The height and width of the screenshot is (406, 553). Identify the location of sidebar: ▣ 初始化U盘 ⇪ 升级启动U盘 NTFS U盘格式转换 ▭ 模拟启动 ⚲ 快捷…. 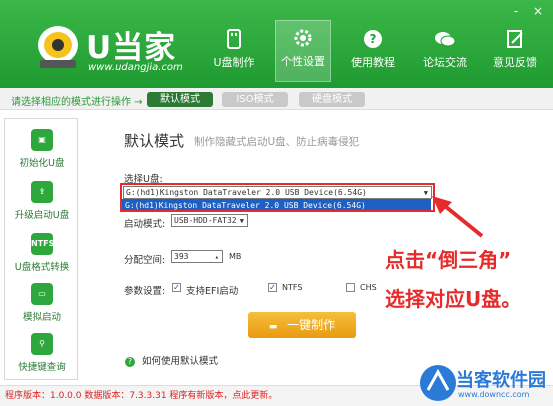
(41, 249).